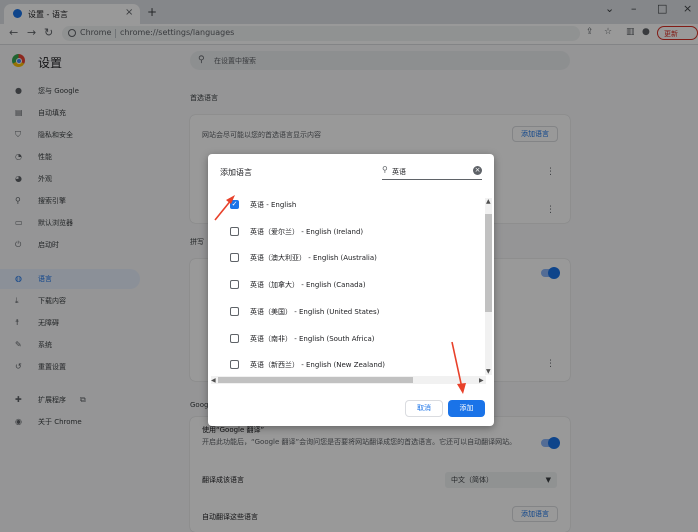 The image size is (698, 532). Describe the element at coordinates (340, 294) in the screenshot. I see `annotation-arrows` at that location.